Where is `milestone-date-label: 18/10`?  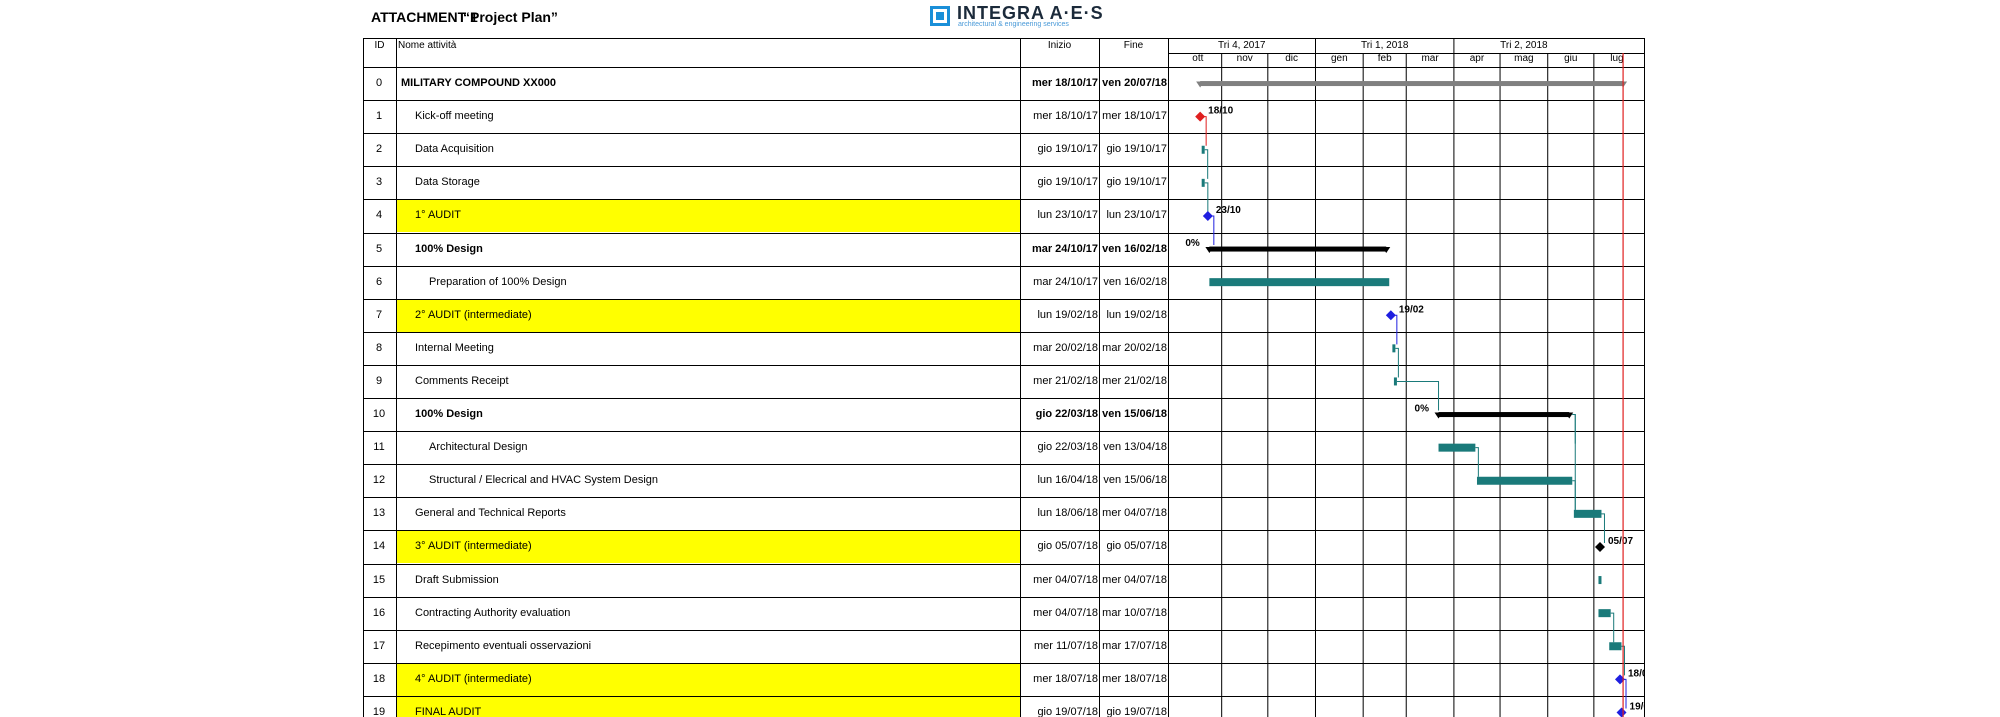 milestone-date-label: 18/10 is located at coordinates (1220, 111).